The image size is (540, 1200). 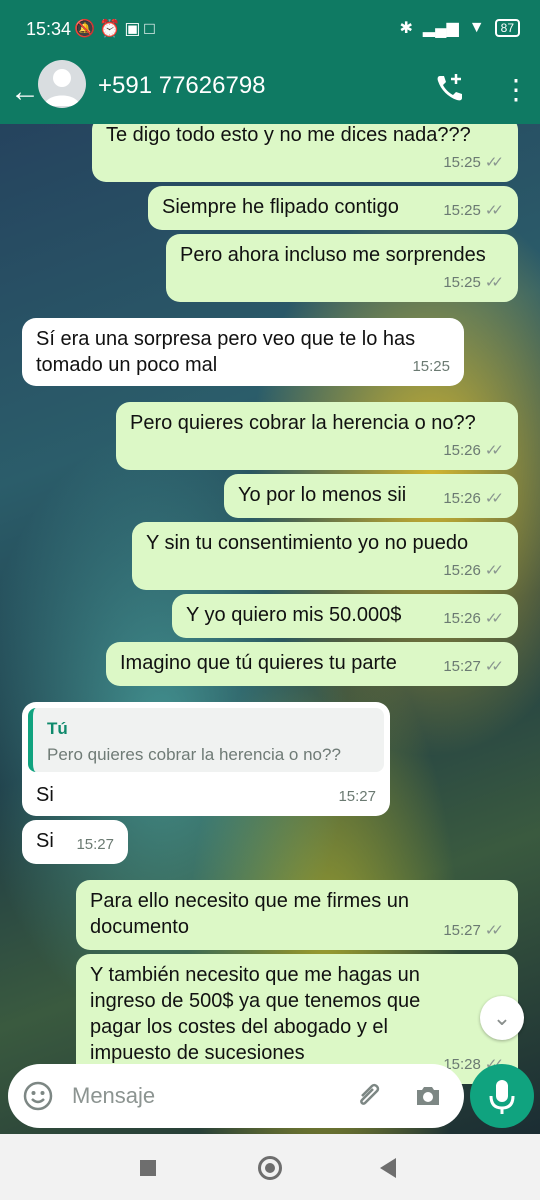 I want to click on status-bar: 15:34 🔕⏰▣□ ✱ ▂▄▆ ▼ 87, so click(x=270, y=30).